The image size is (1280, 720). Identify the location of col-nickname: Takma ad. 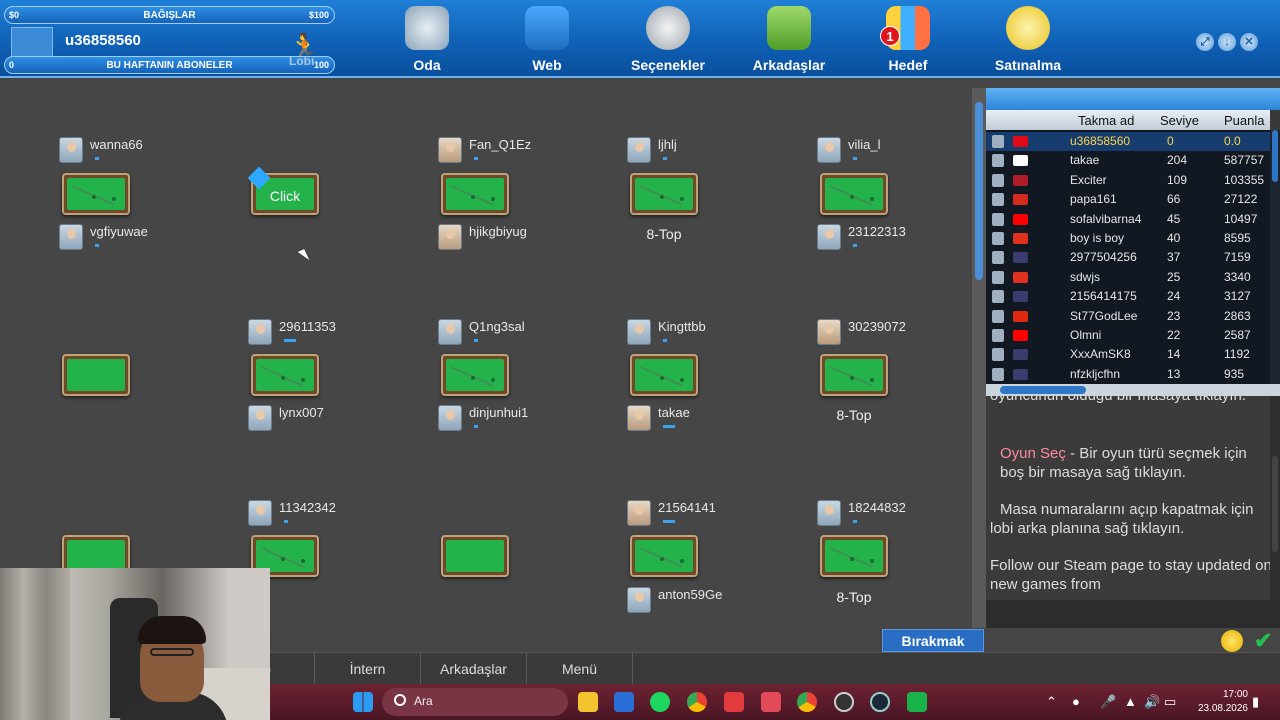
(1106, 120).